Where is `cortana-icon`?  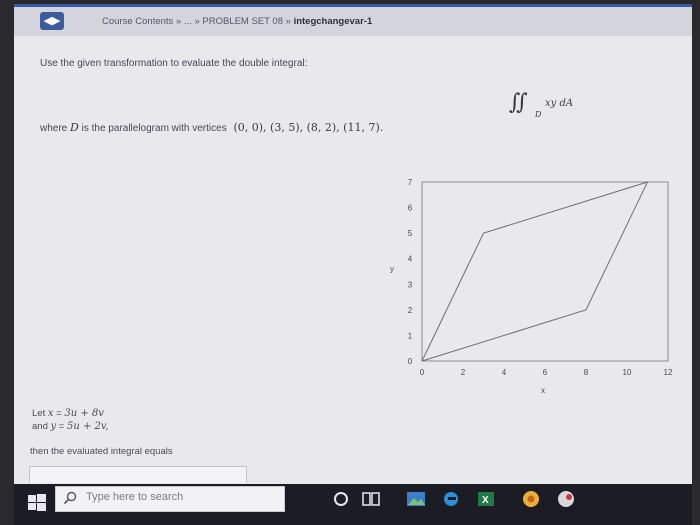
cortana-icon is located at coordinates (341, 499).